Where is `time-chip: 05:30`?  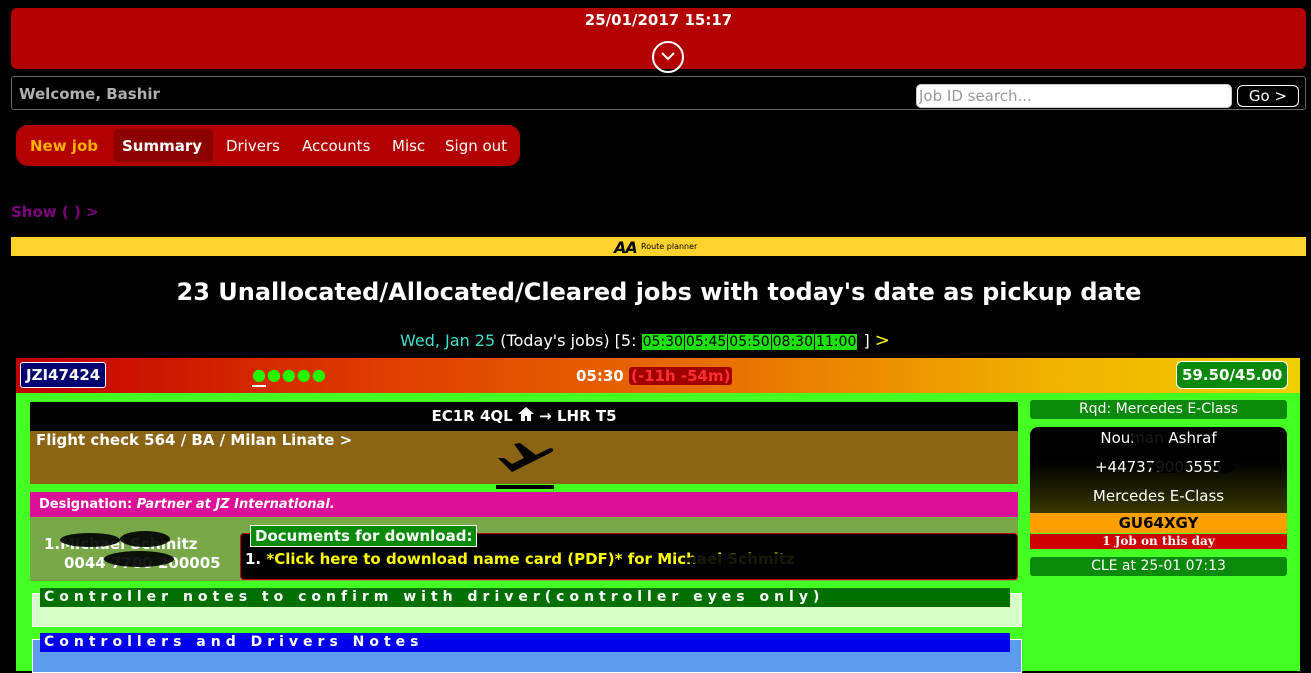
time-chip: 05:30 is located at coordinates (662, 342).